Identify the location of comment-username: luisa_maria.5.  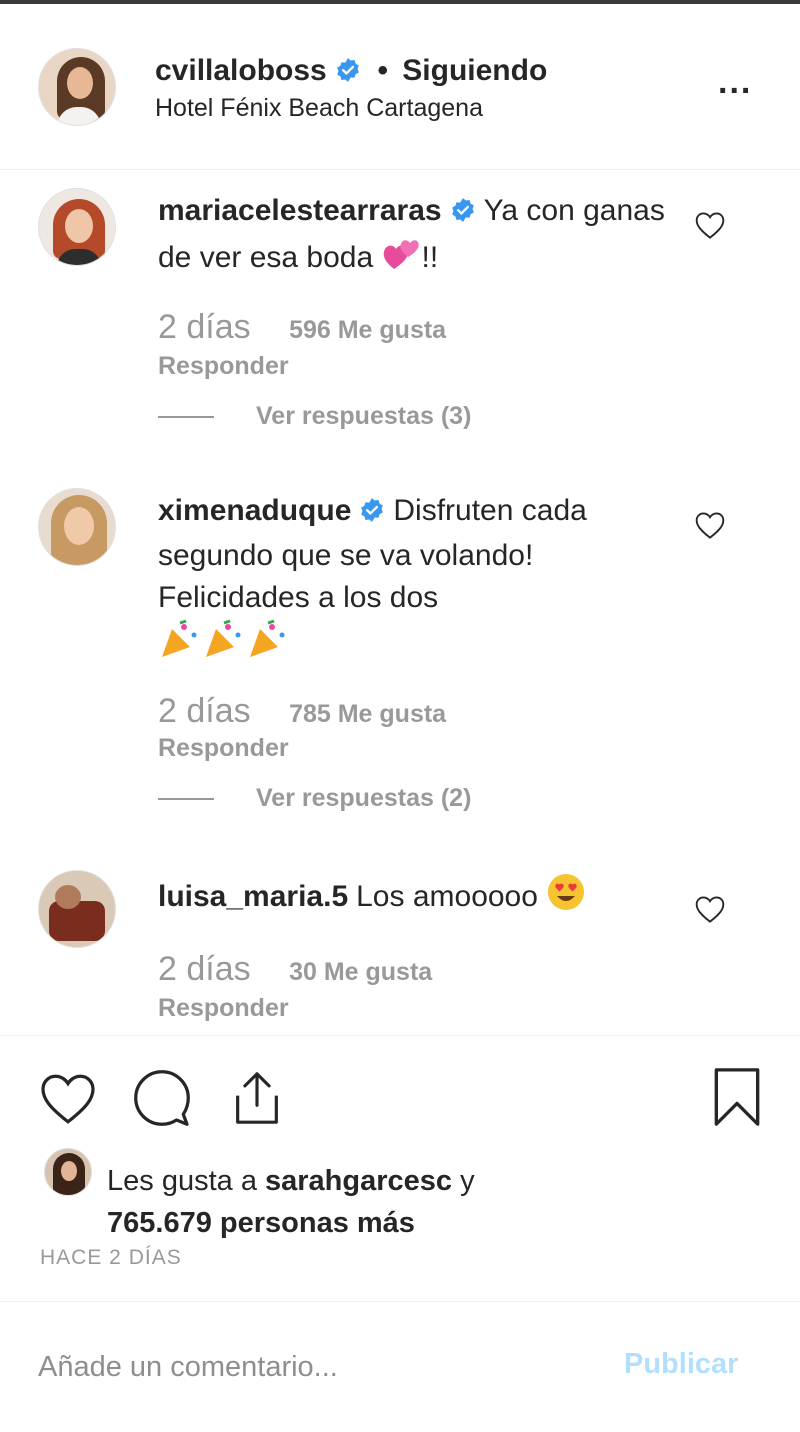
(253, 896).